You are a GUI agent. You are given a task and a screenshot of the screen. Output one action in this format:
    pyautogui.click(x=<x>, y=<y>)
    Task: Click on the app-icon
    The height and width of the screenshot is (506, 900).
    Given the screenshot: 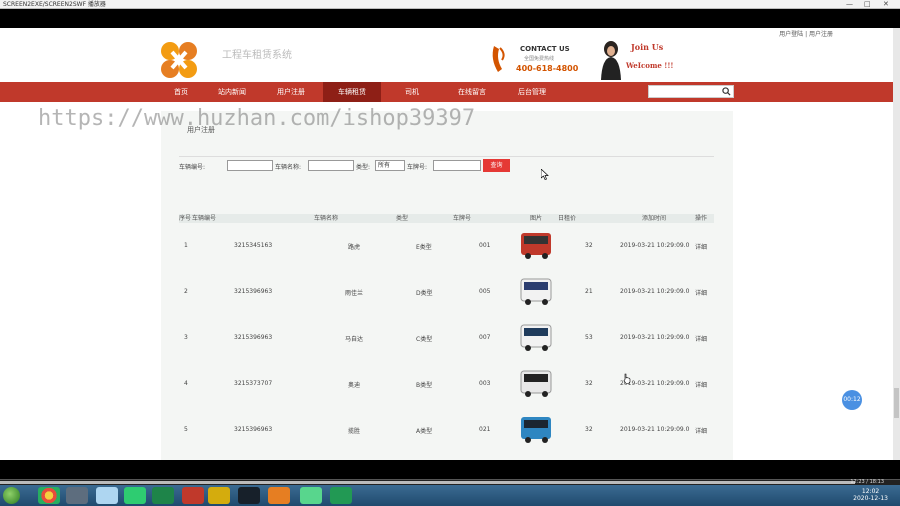 What is the action you would take?
    pyautogui.click(x=135, y=495)
    